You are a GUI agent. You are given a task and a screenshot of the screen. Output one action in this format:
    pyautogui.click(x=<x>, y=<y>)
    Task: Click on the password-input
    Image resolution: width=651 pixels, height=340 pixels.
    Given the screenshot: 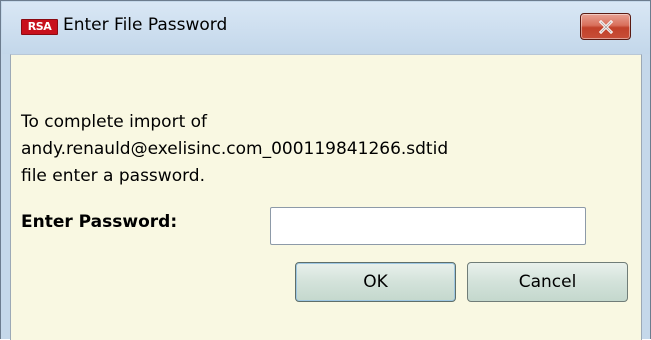 What is the action you would take?
    pyautogui.click(x=428, y=226)
    